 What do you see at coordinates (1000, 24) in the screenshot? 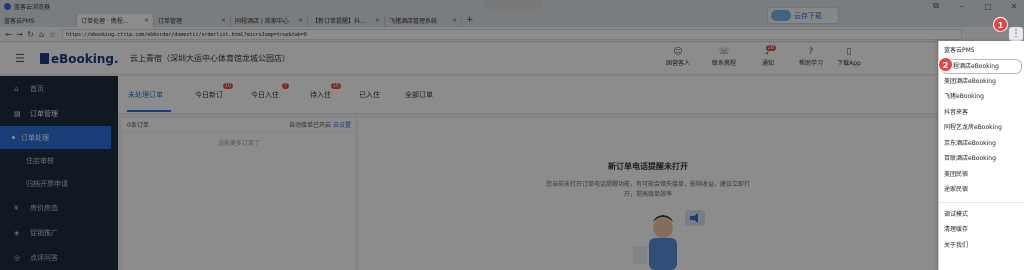
I see `step-marker-1: 1` at bounding box center [1000, 24].